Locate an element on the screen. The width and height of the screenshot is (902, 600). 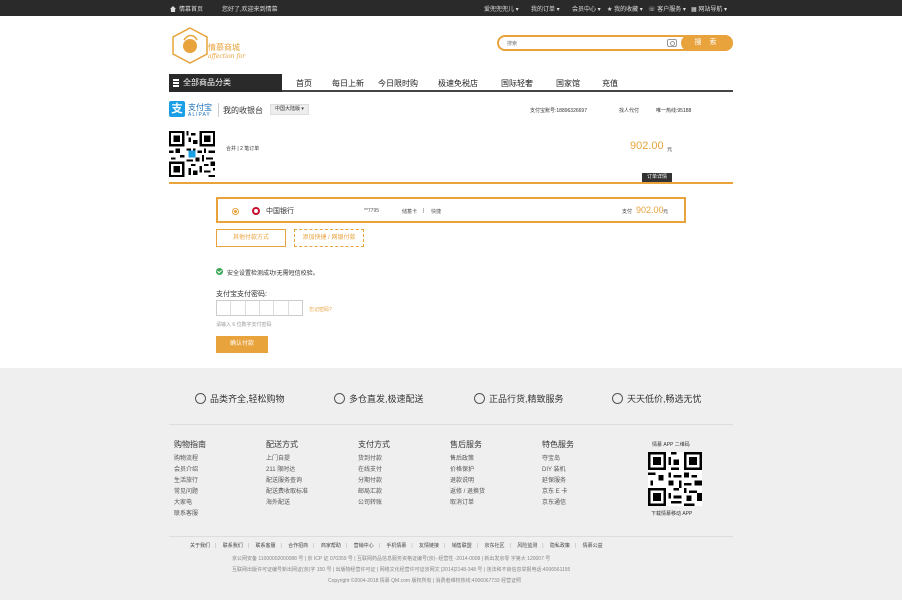
footer-link: 邮局汇款 is located at coordinates (374, 492).